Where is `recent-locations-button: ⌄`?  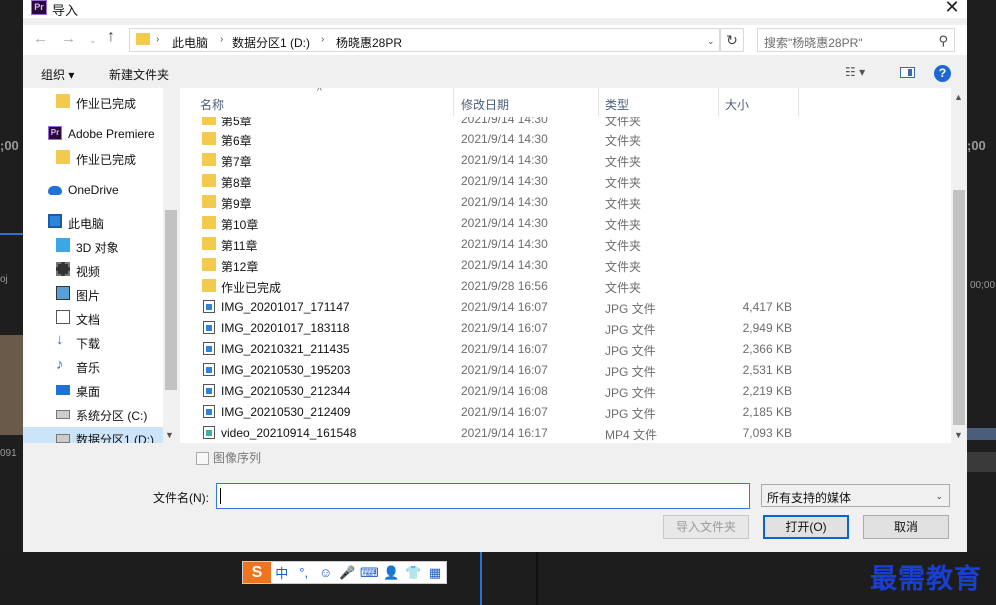
recent-locations-button: ⌄ is located at coordinates (93, 40).